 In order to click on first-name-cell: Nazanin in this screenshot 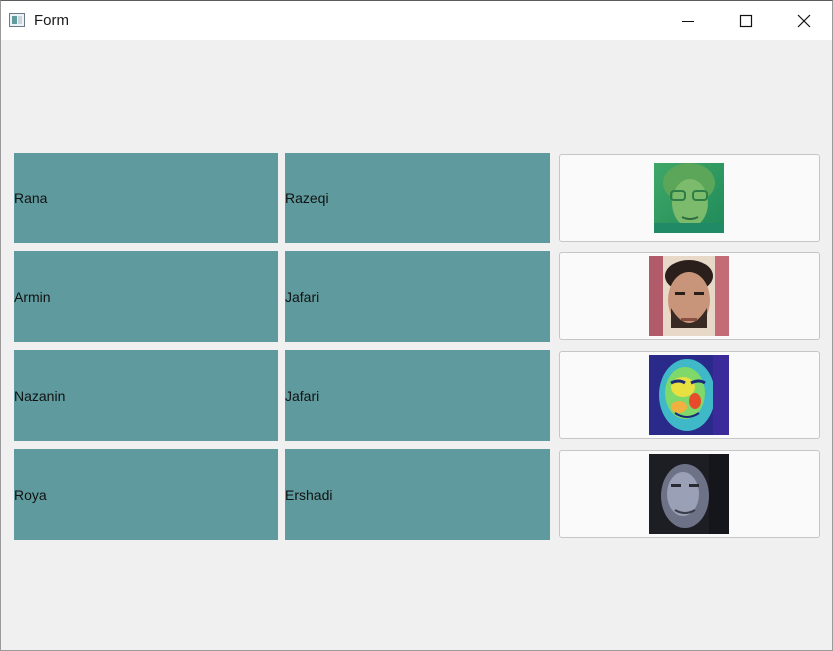, I will do `click(146, 395)`.